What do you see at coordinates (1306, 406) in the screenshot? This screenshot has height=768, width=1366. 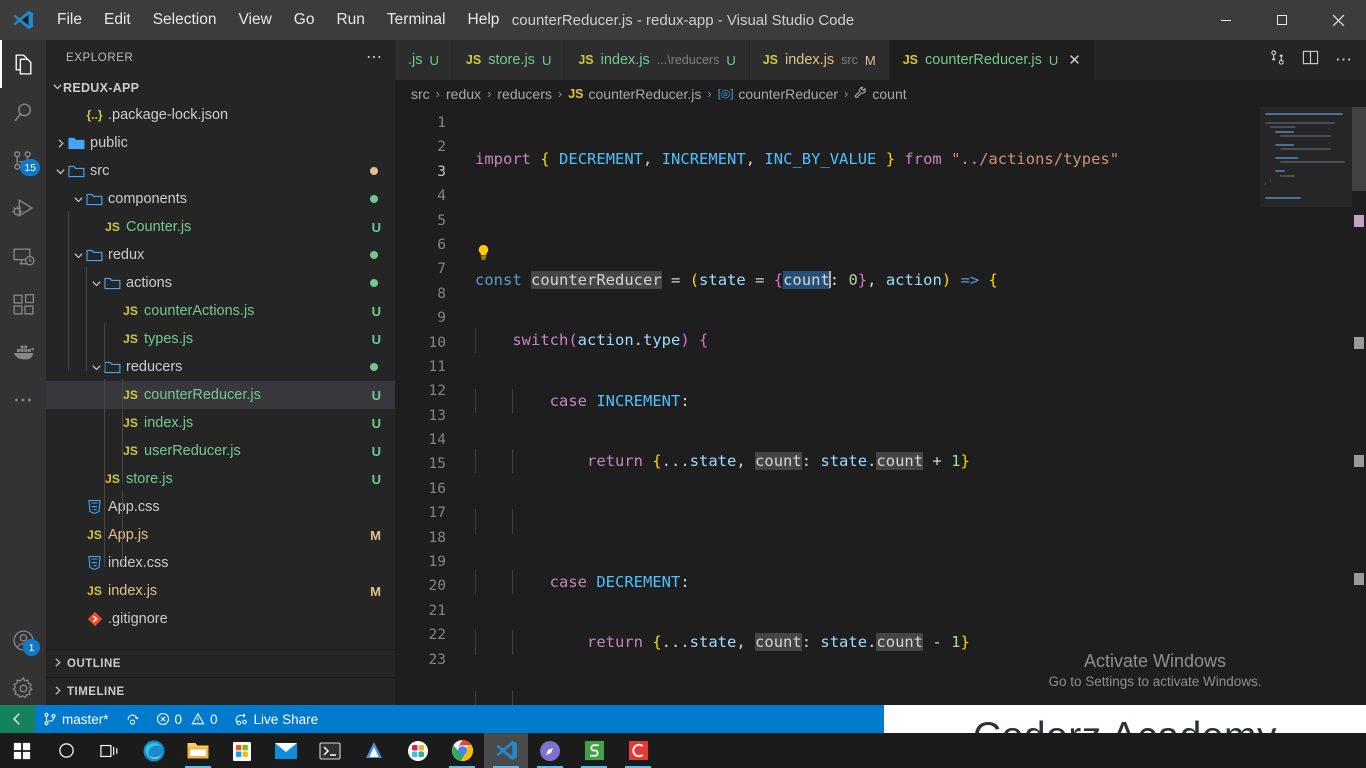 I see `minimap` at bounding box center [1306, 406].